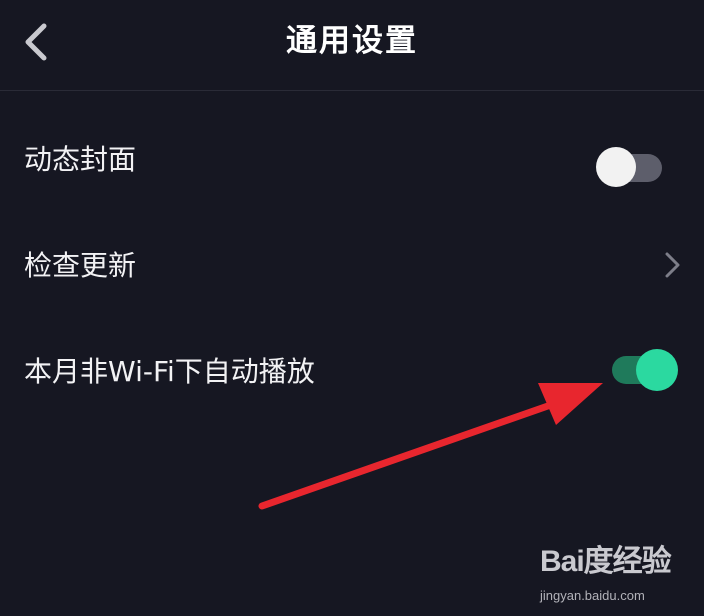 The width and height of the screenshot is (704, 616). I want to click on watermark-logo: Bai度经验, so click(606, 561).